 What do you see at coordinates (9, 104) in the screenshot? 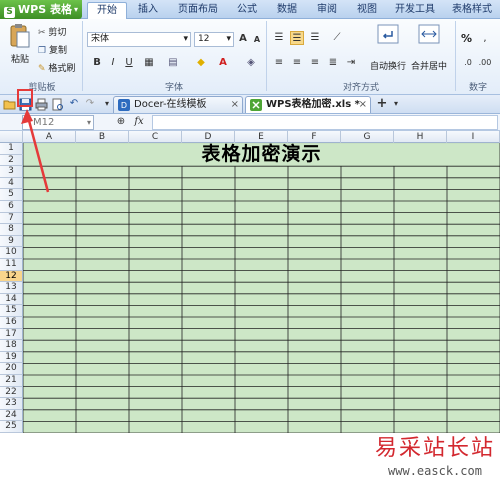
I see `open-folder-icon` at bounding box center [9, 104].